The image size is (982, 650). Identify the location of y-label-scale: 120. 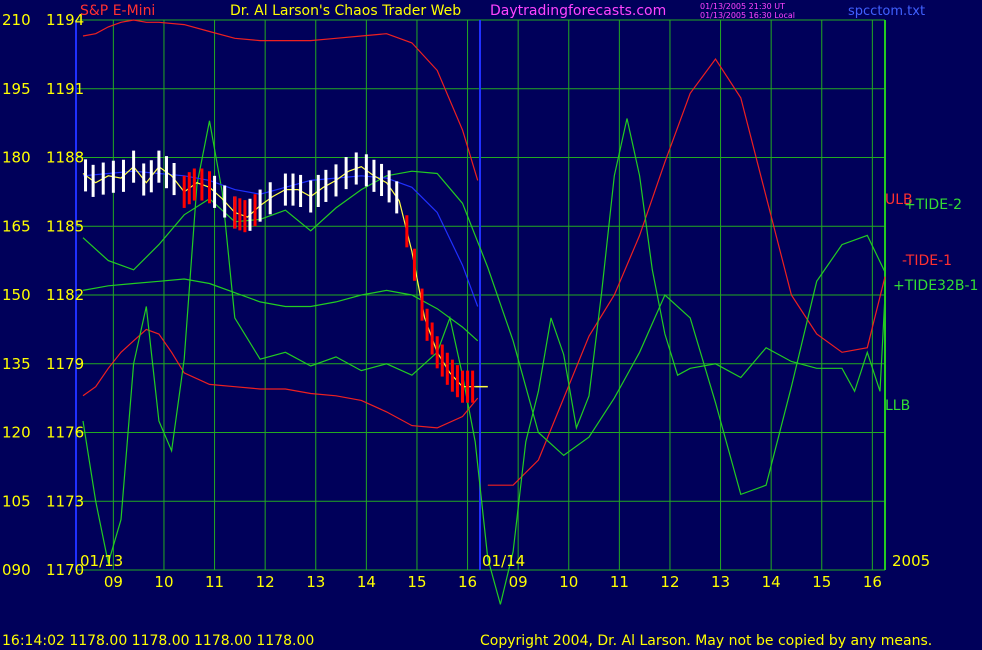
(16, 433).